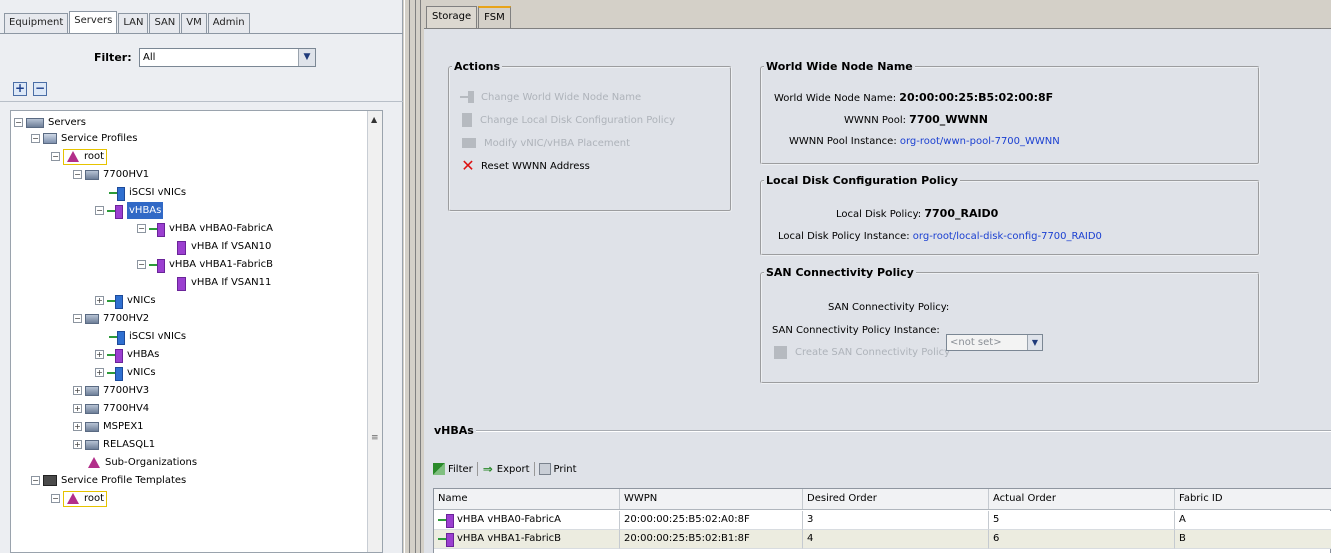  Describe the element at coordinates (222, 246) in the screenshot. I see `tree-node-vhba-if-vsan10: vHBA If VSAN10` at that location.